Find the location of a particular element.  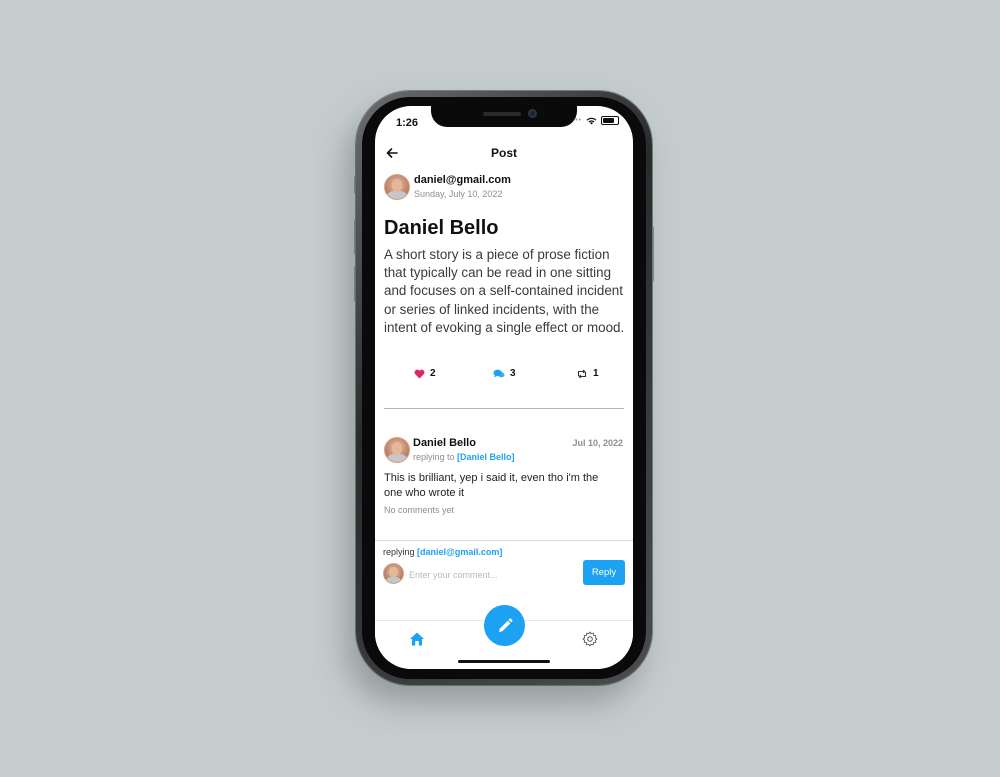

reply-author-avatar is located at coordinates (397, 450).